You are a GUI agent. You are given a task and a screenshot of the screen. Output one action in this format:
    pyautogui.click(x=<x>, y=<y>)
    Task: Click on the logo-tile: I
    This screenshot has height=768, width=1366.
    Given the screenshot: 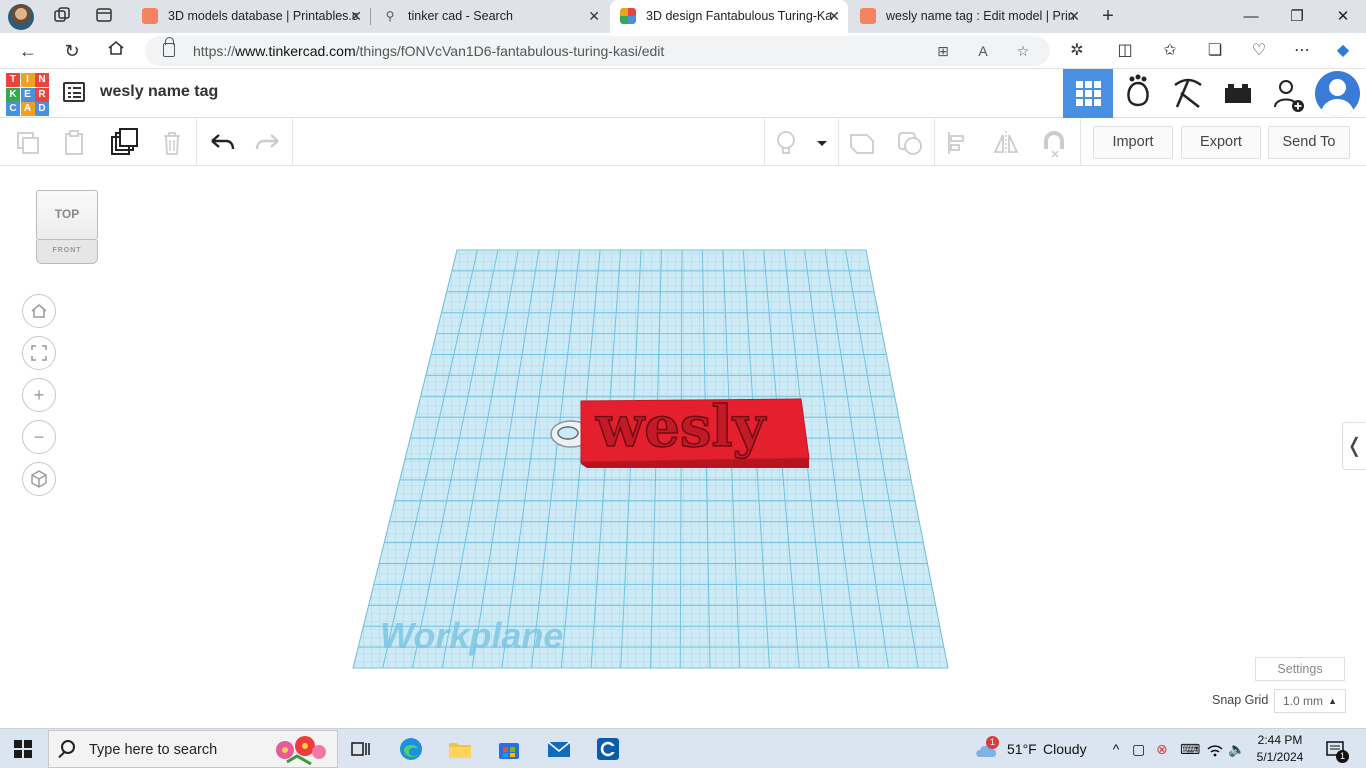 What is the action you would take?
    pyautogui.click(x=27, y=80)
    